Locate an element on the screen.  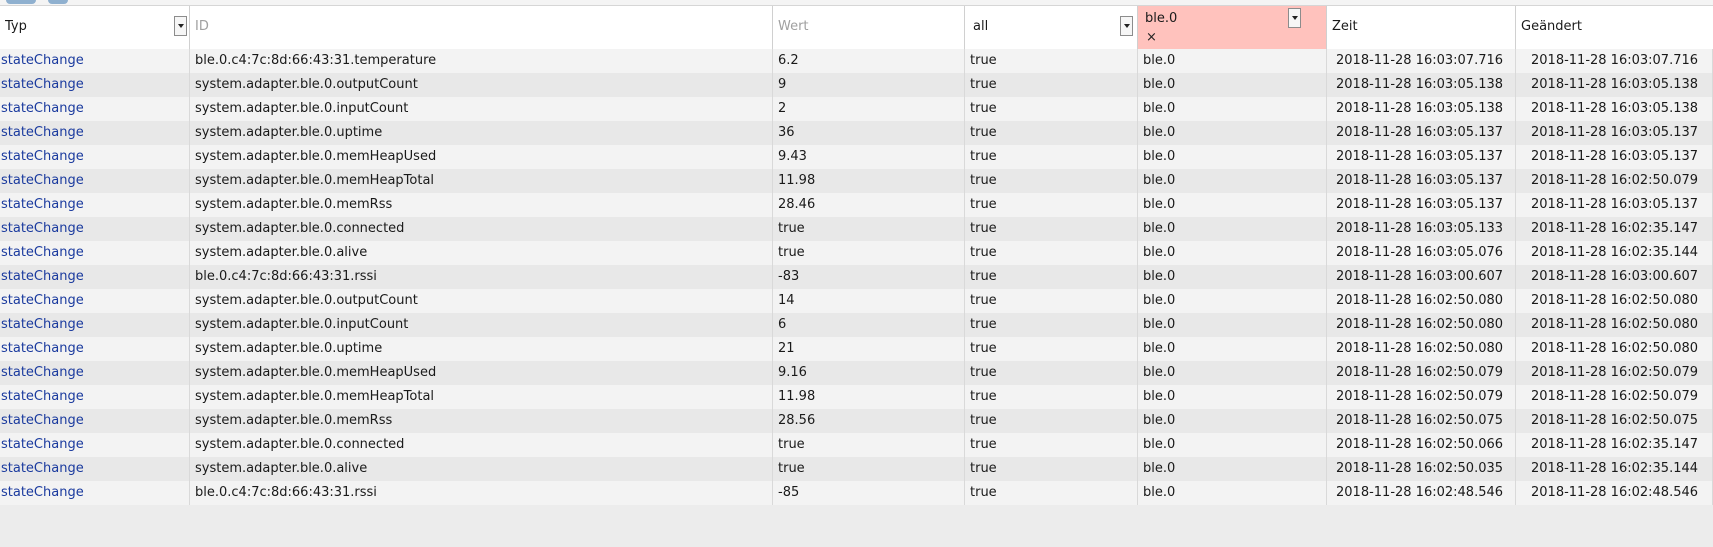
cell-geaendert: 2018-11-28 16:02:35.147 is located at coordinates (1614, 229).